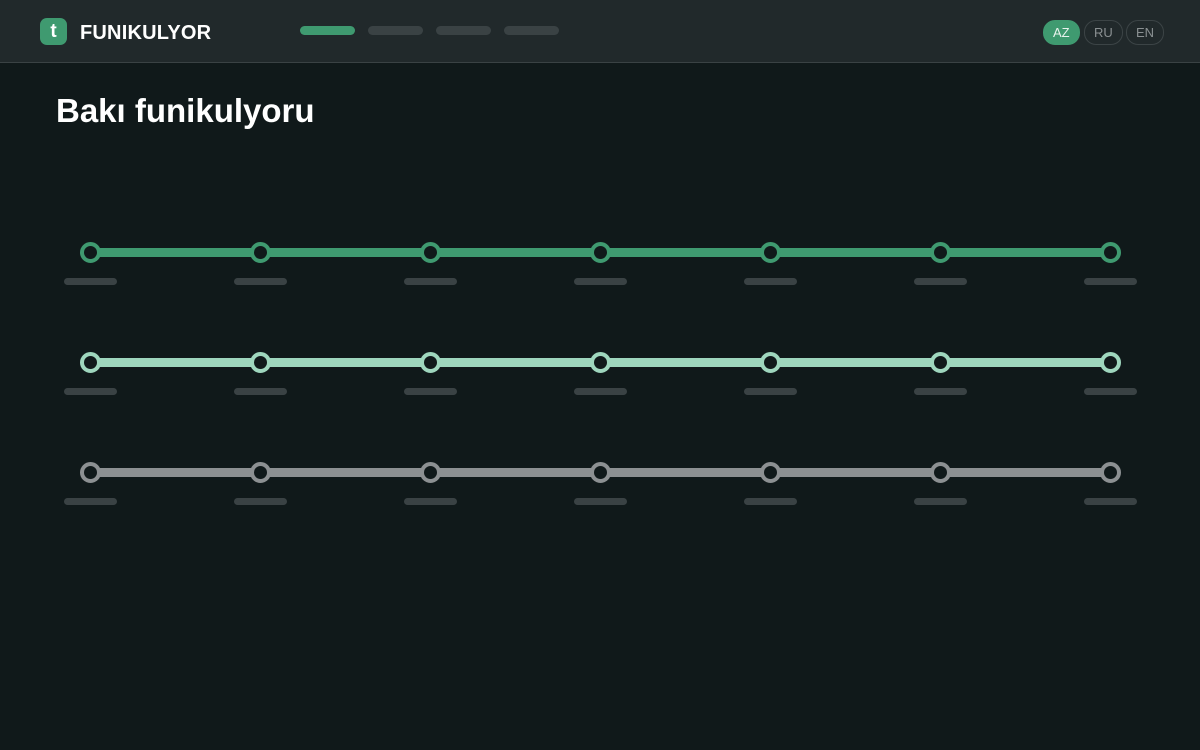 This screenshot has width=1200, height=750. I want to click on logo-icon: t, so click(53, 31).